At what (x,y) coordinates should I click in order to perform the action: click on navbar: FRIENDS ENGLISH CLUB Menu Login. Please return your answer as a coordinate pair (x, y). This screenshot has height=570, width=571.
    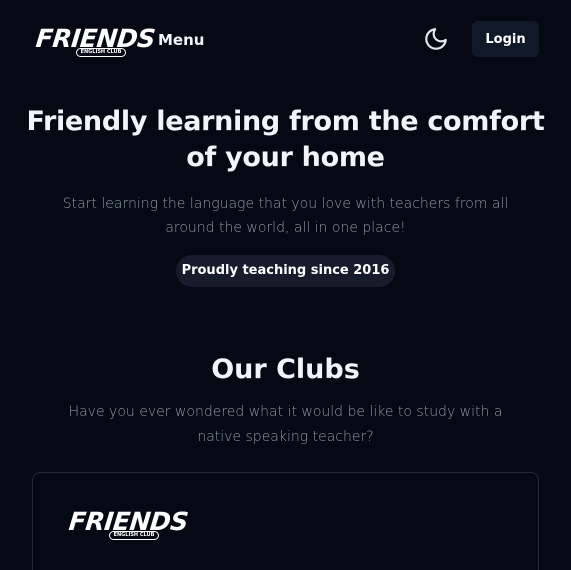
    Looking at the image, I should click on (285, 40).